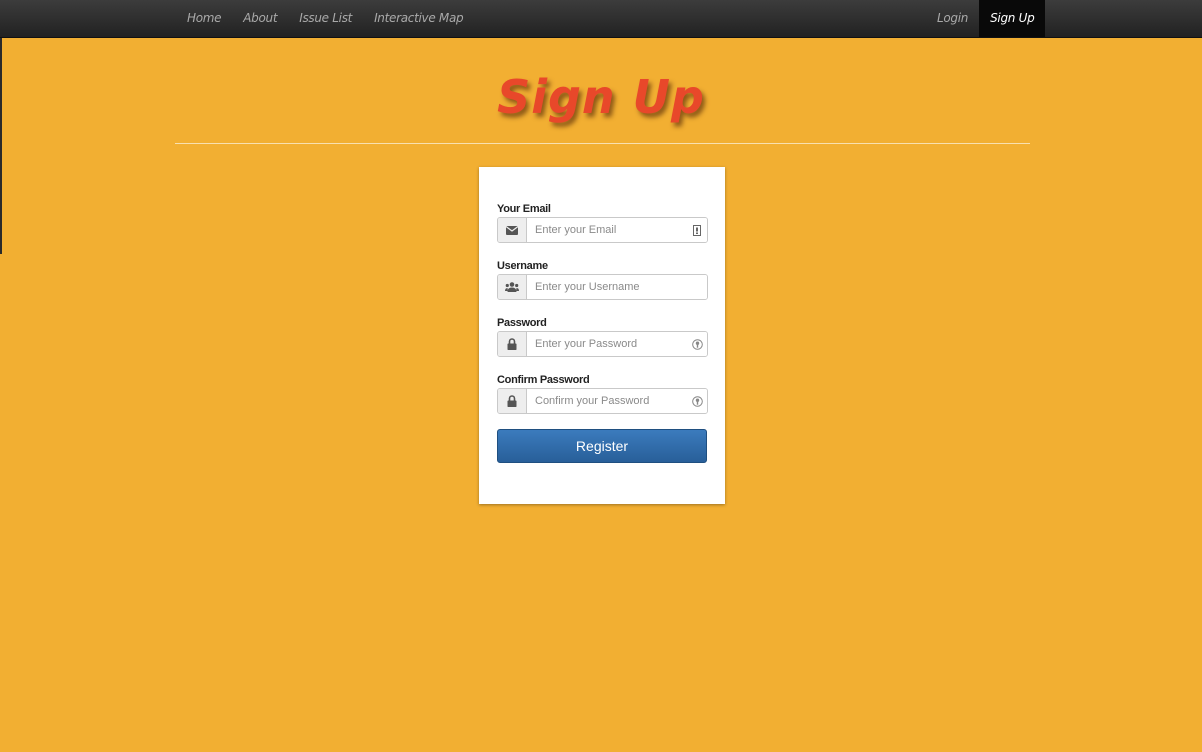  What do you see at coordinates (522, 266) in the screenshot?
I see `username-label: Username` at bounding box center [522, 266].